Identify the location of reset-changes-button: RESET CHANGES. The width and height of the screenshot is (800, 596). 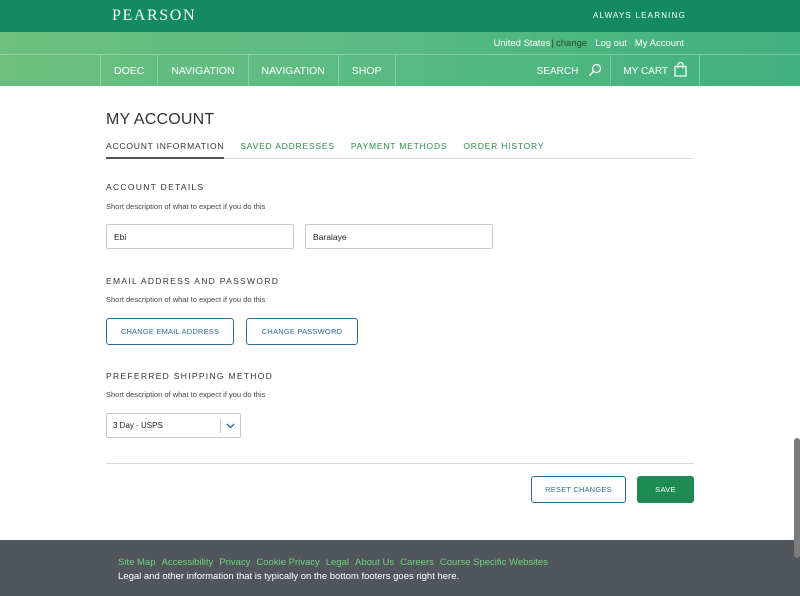
(578, 489).